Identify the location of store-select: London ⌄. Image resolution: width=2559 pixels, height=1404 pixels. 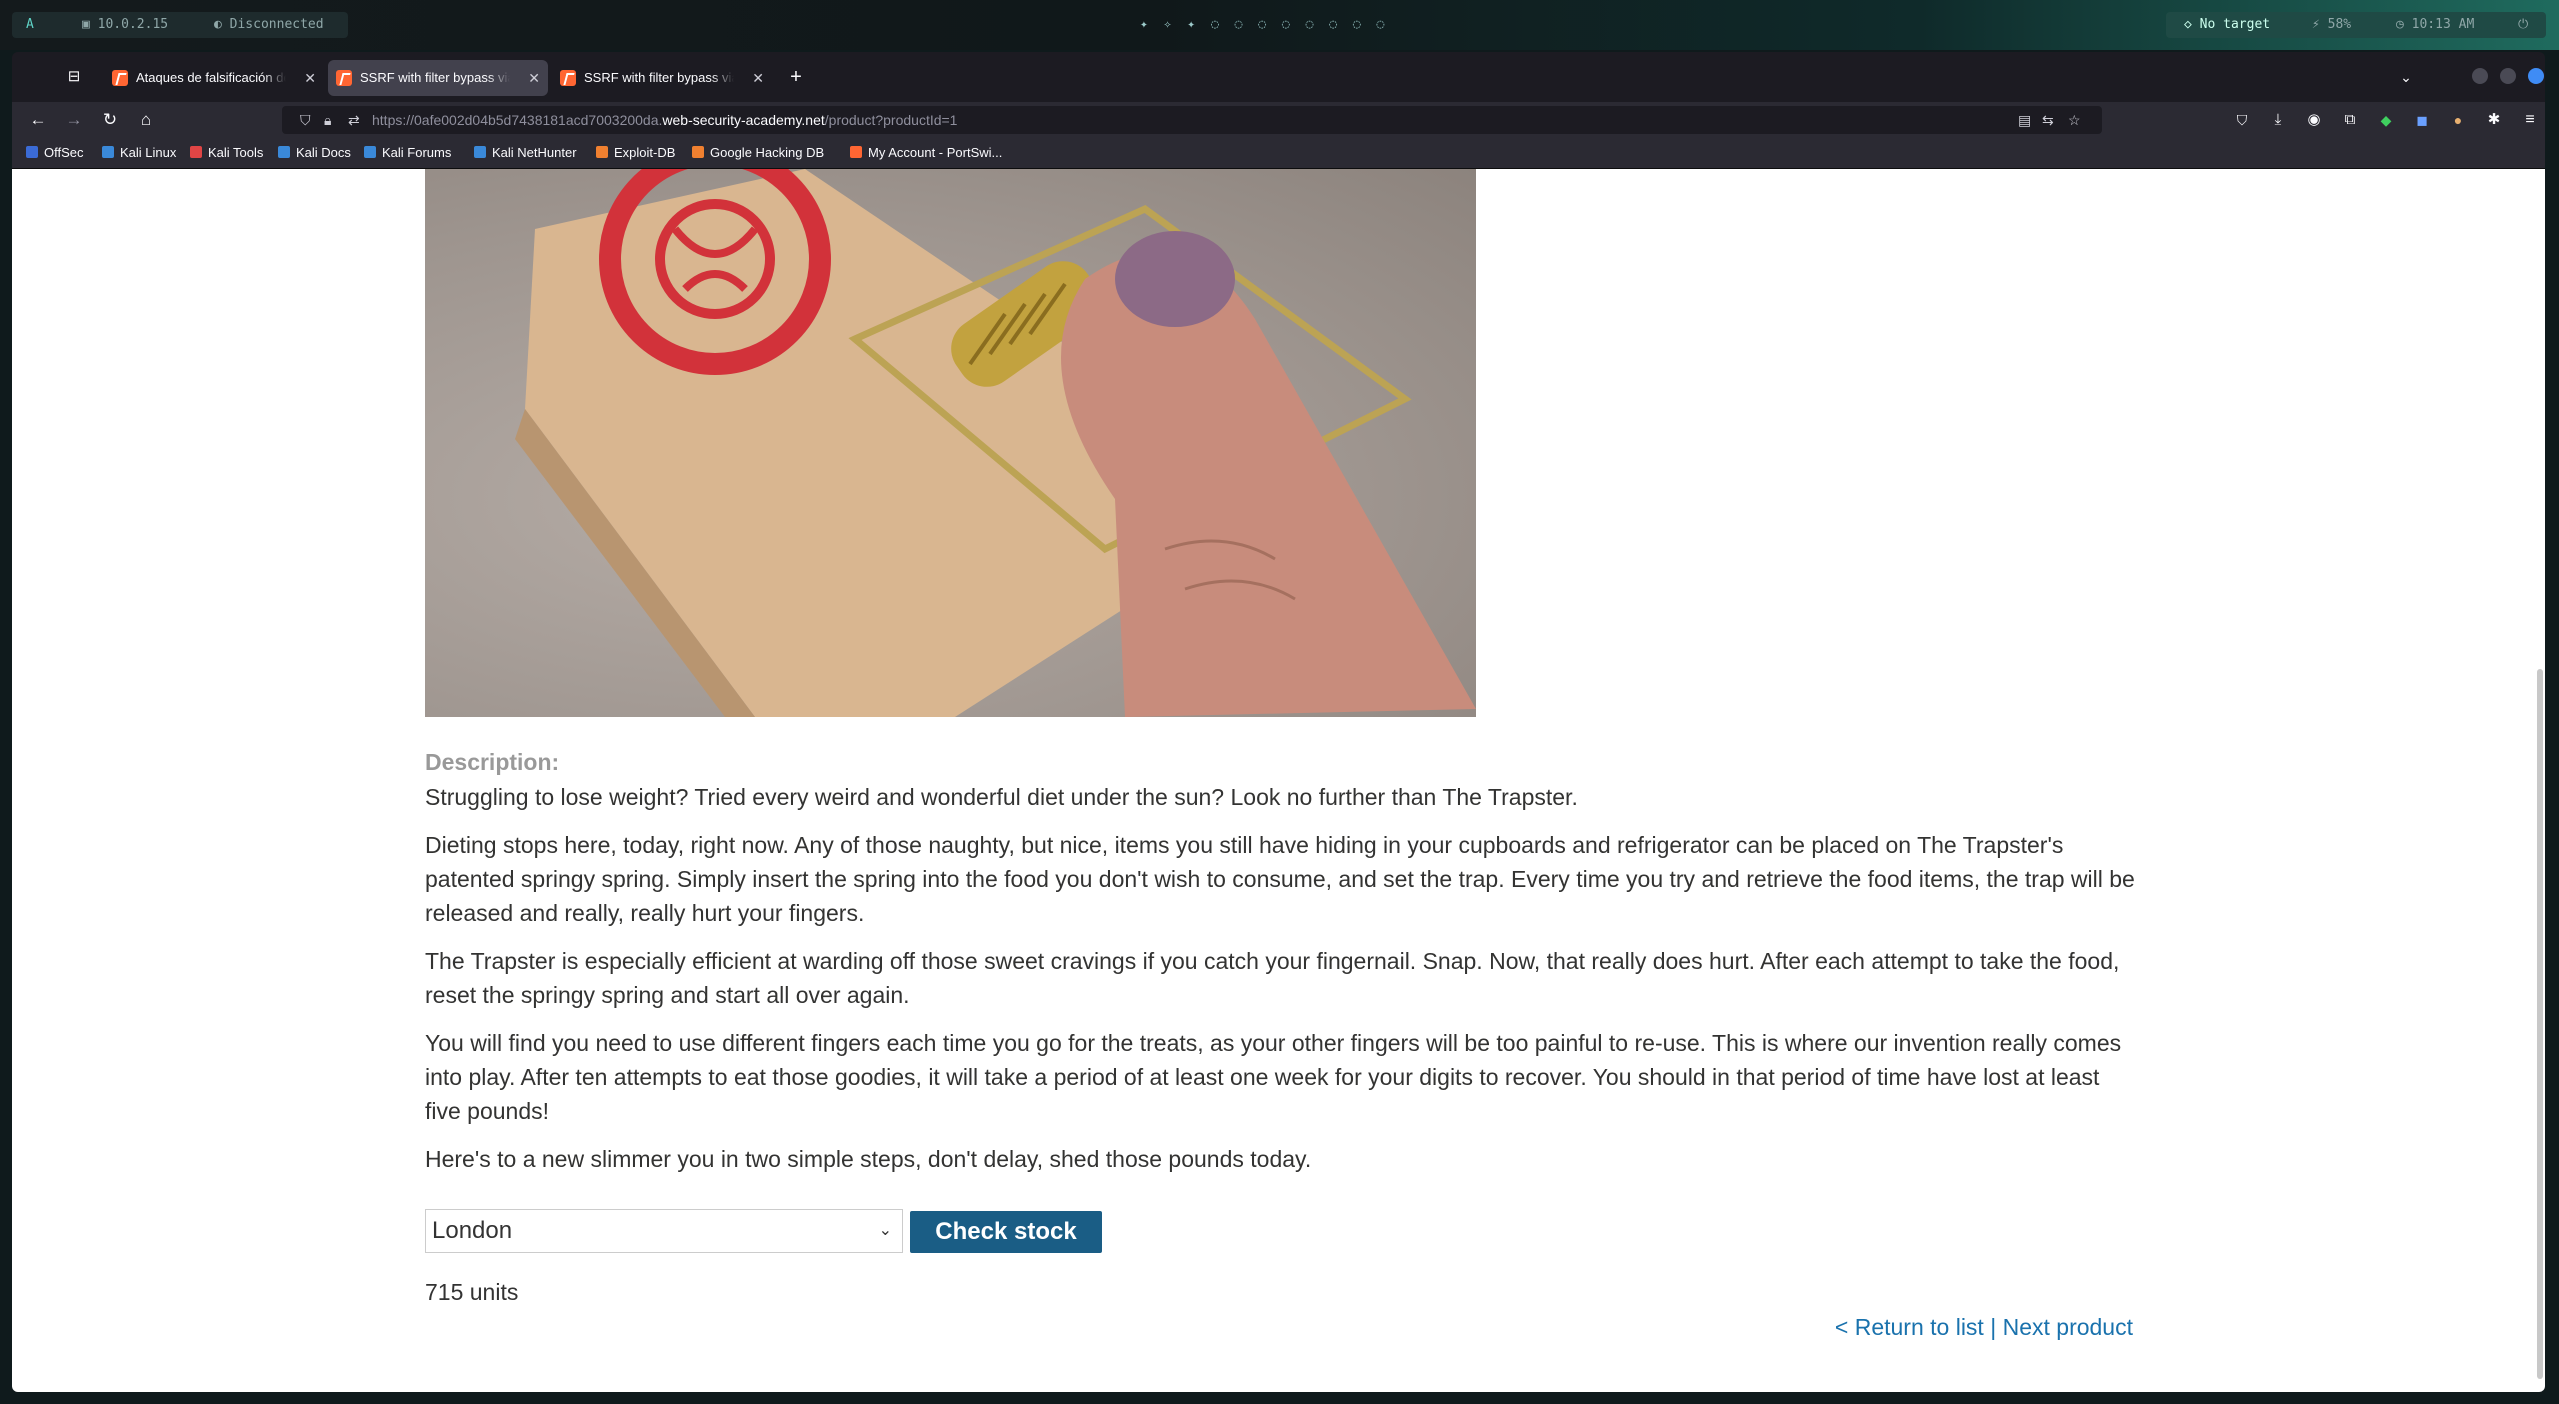
(664, 1231).